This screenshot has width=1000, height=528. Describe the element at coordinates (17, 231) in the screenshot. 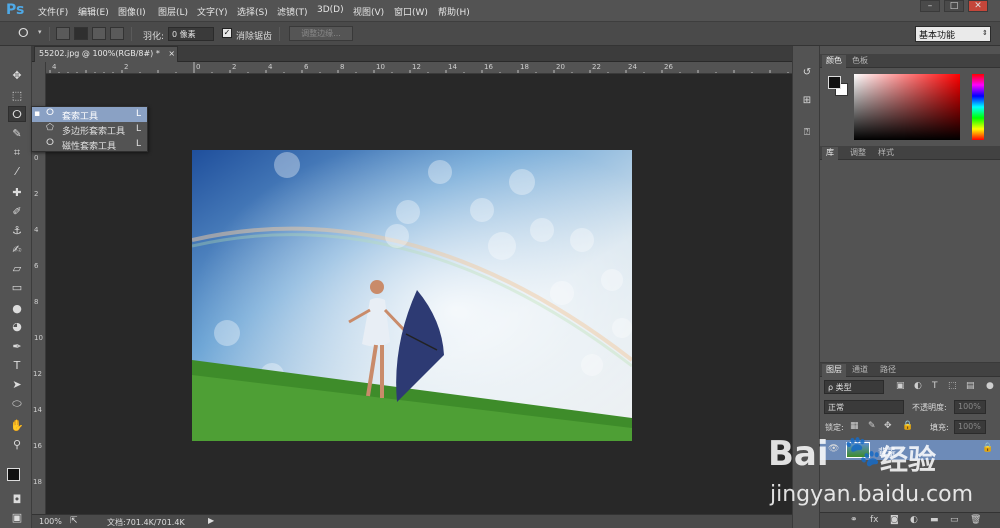

I see `clone-stamp-tool-icon: ⚓` at that location.